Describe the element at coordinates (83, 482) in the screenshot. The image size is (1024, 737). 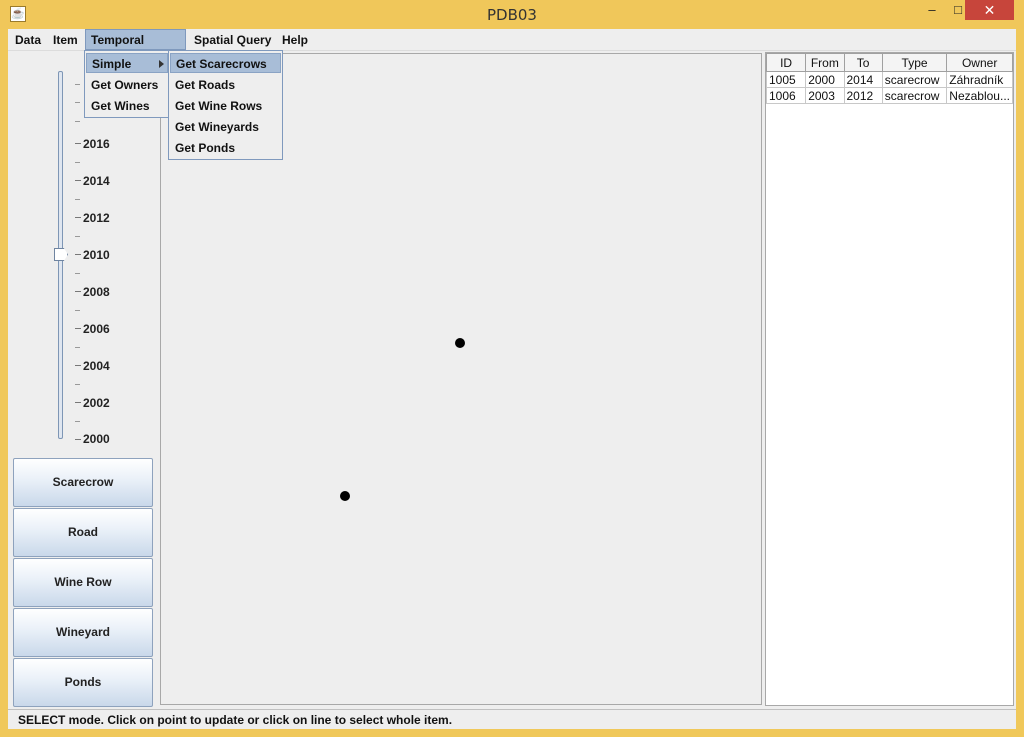
I see `scarecrow-button: Scarecrow` at that location.